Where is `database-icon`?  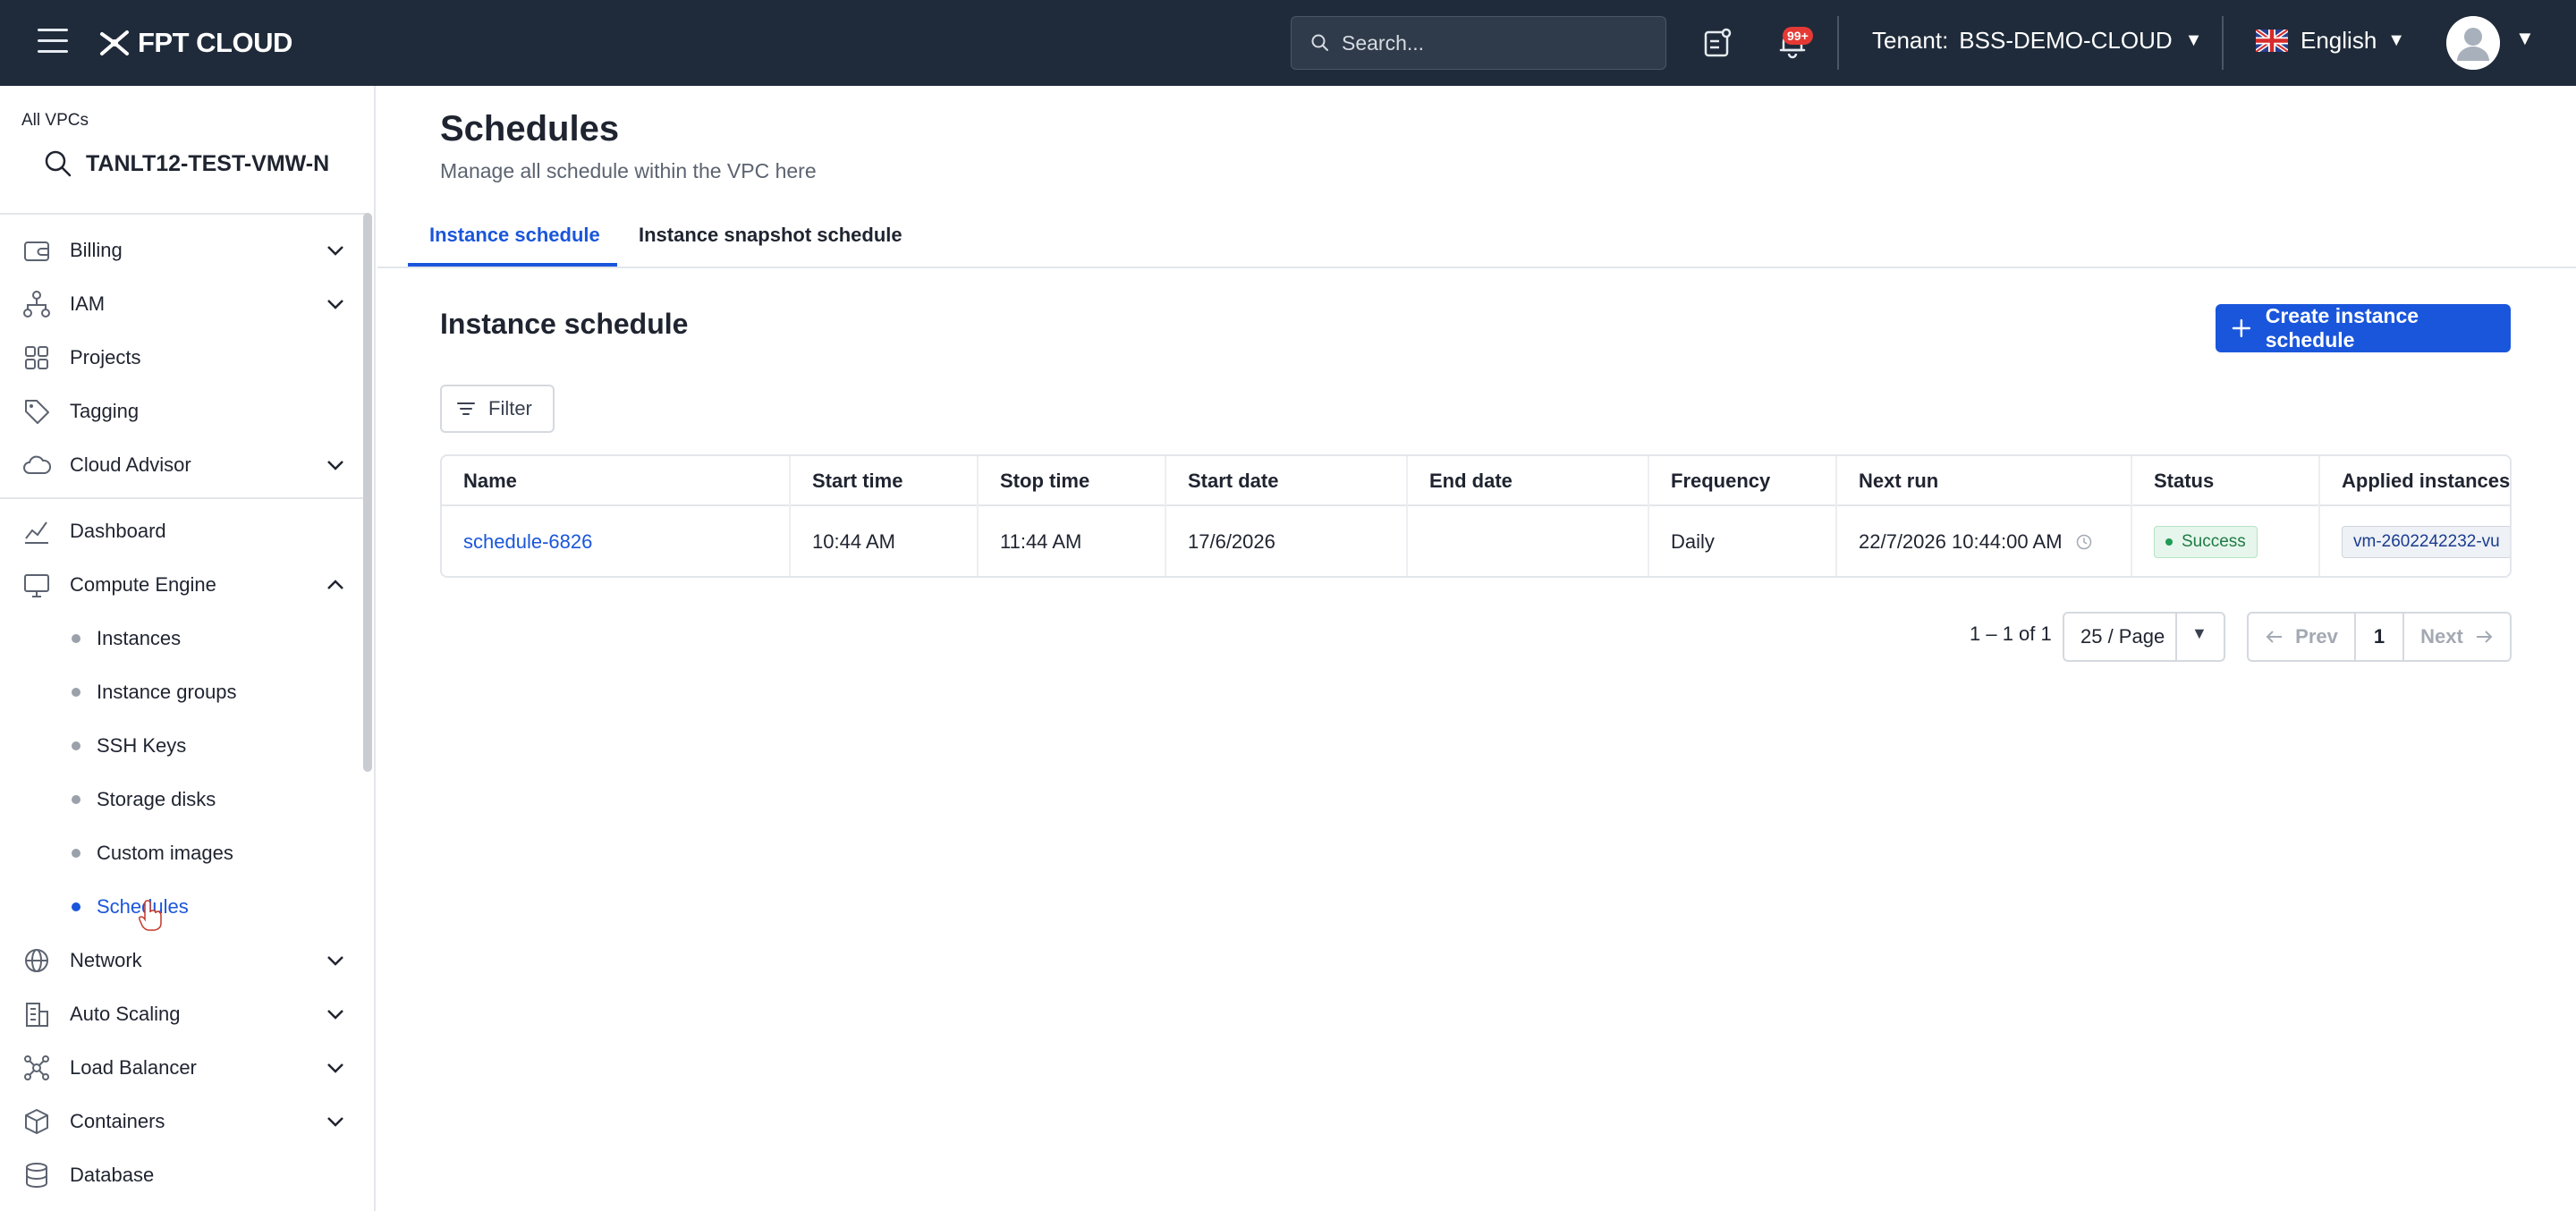
database-icon is located at coordinates (36, 1175).